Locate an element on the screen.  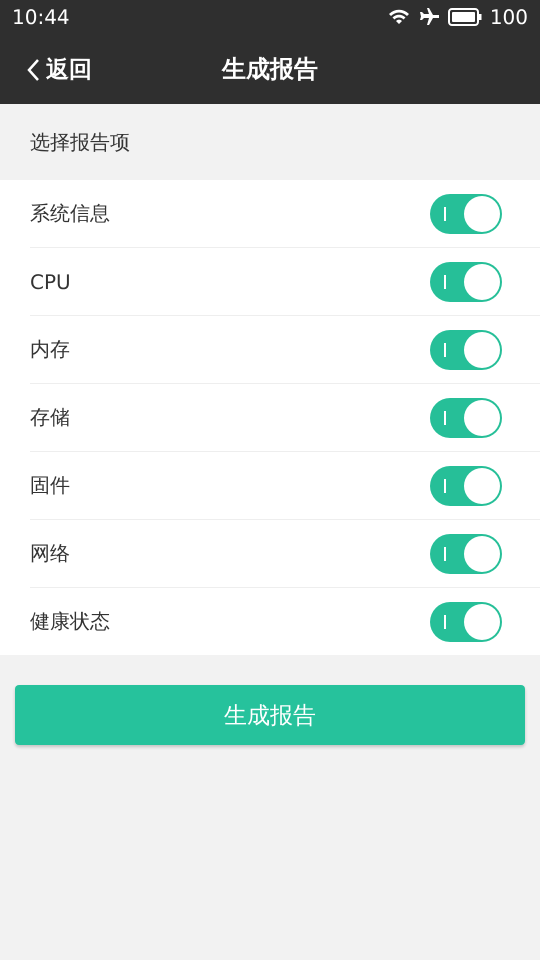
section-title: 选择报告项 is located at coordinates (80, 142).